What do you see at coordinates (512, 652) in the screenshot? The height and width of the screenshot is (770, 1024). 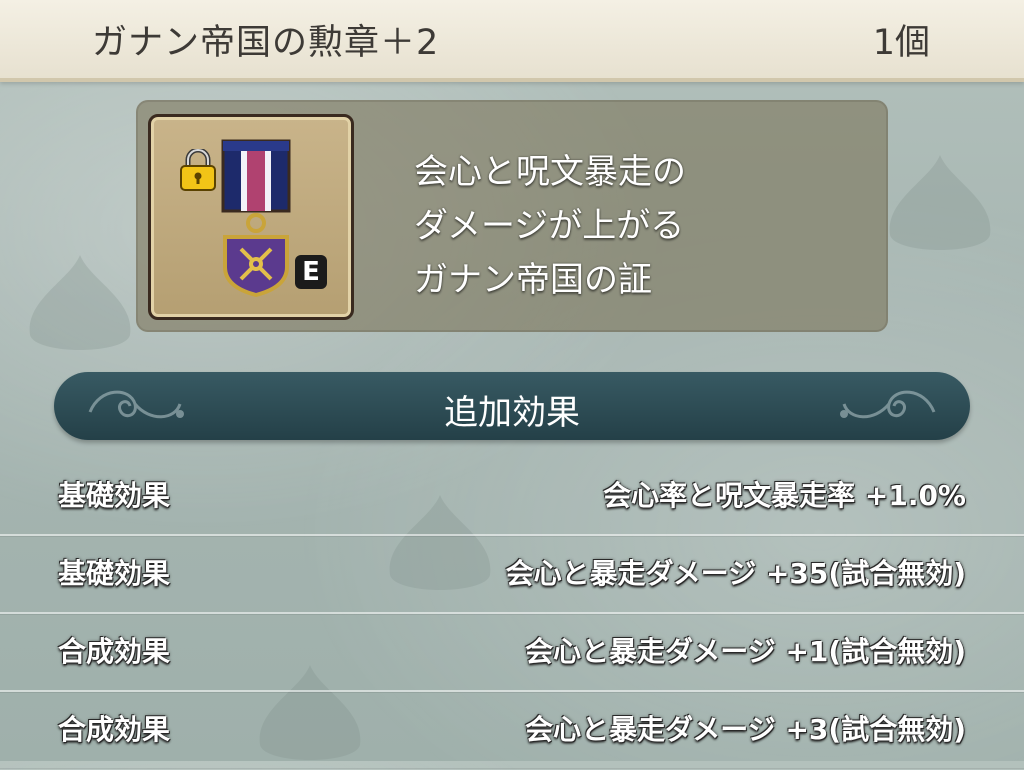 I see `effect-row: 合成効果 会心と暴走ダメージ +1(試合無効)` at bounding box center [512, 652].